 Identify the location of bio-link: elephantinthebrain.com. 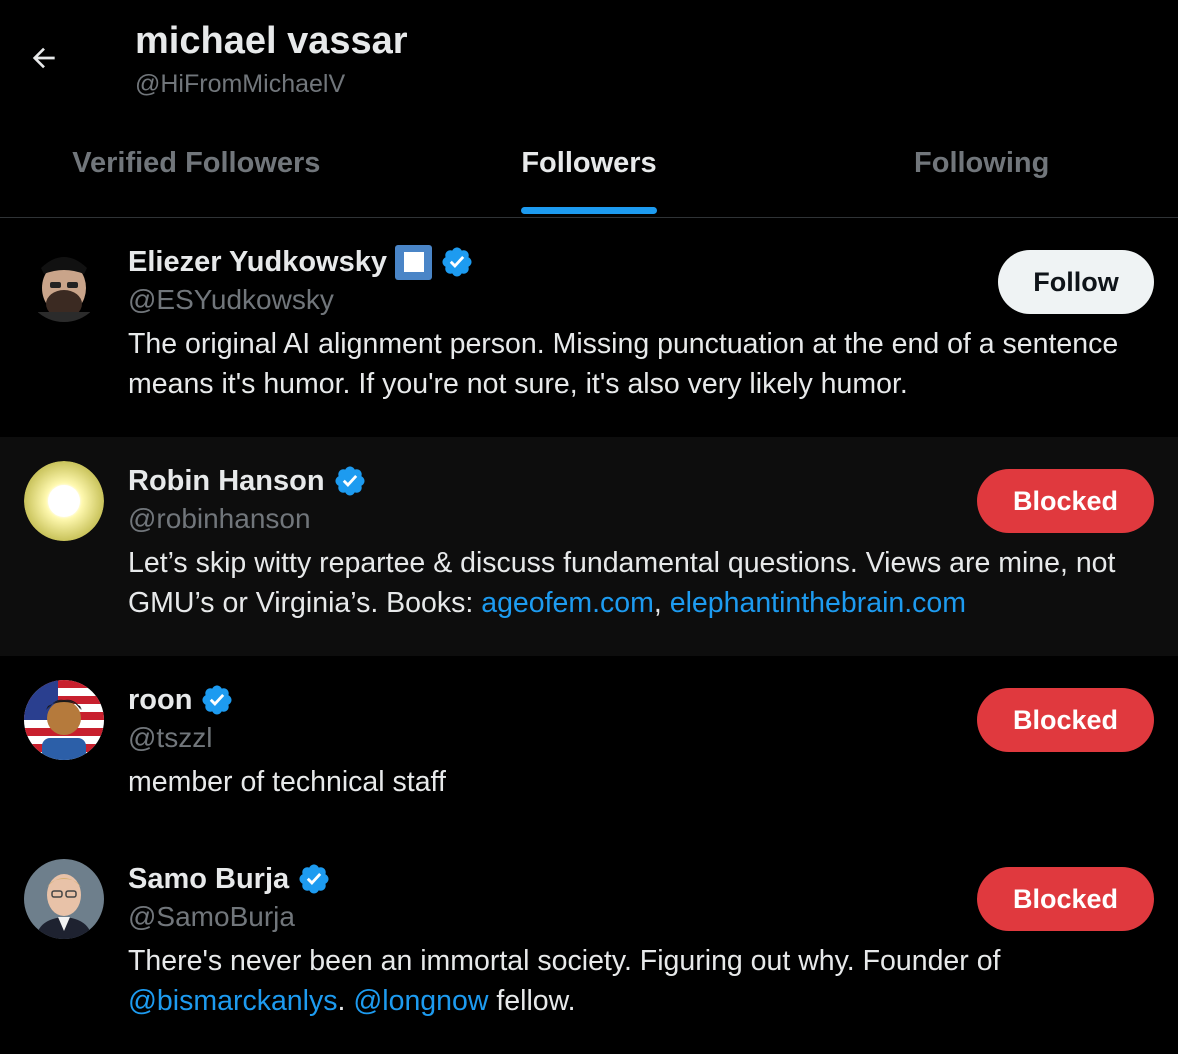
(818, 603).